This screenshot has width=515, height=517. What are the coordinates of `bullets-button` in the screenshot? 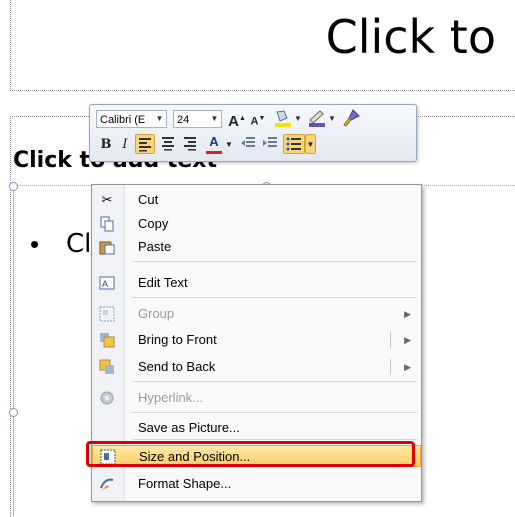 It's located at (294, 144).